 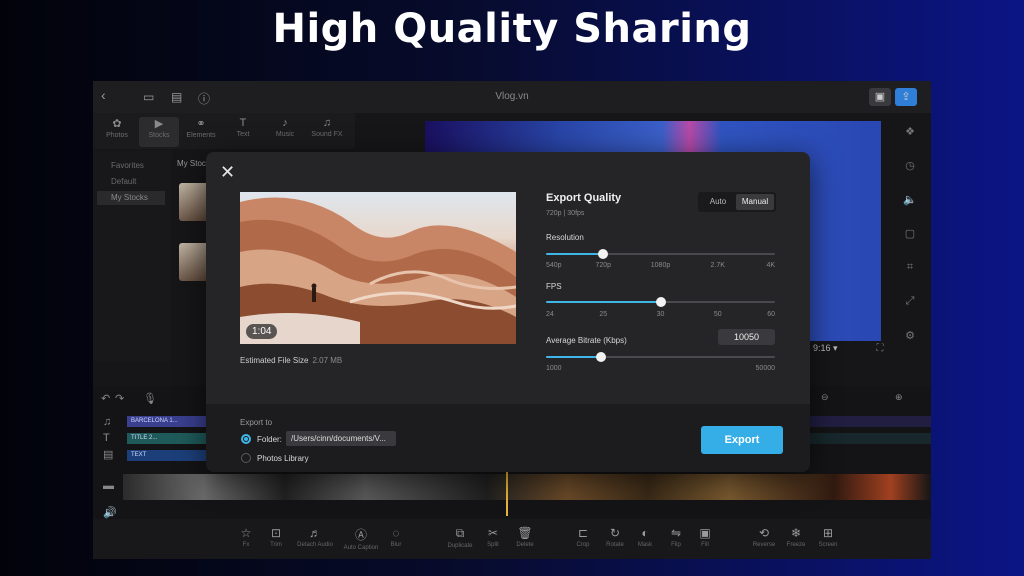 I want to click on bitrate-label: Average Bitrate (Kbps), so click(x=586, y=340).